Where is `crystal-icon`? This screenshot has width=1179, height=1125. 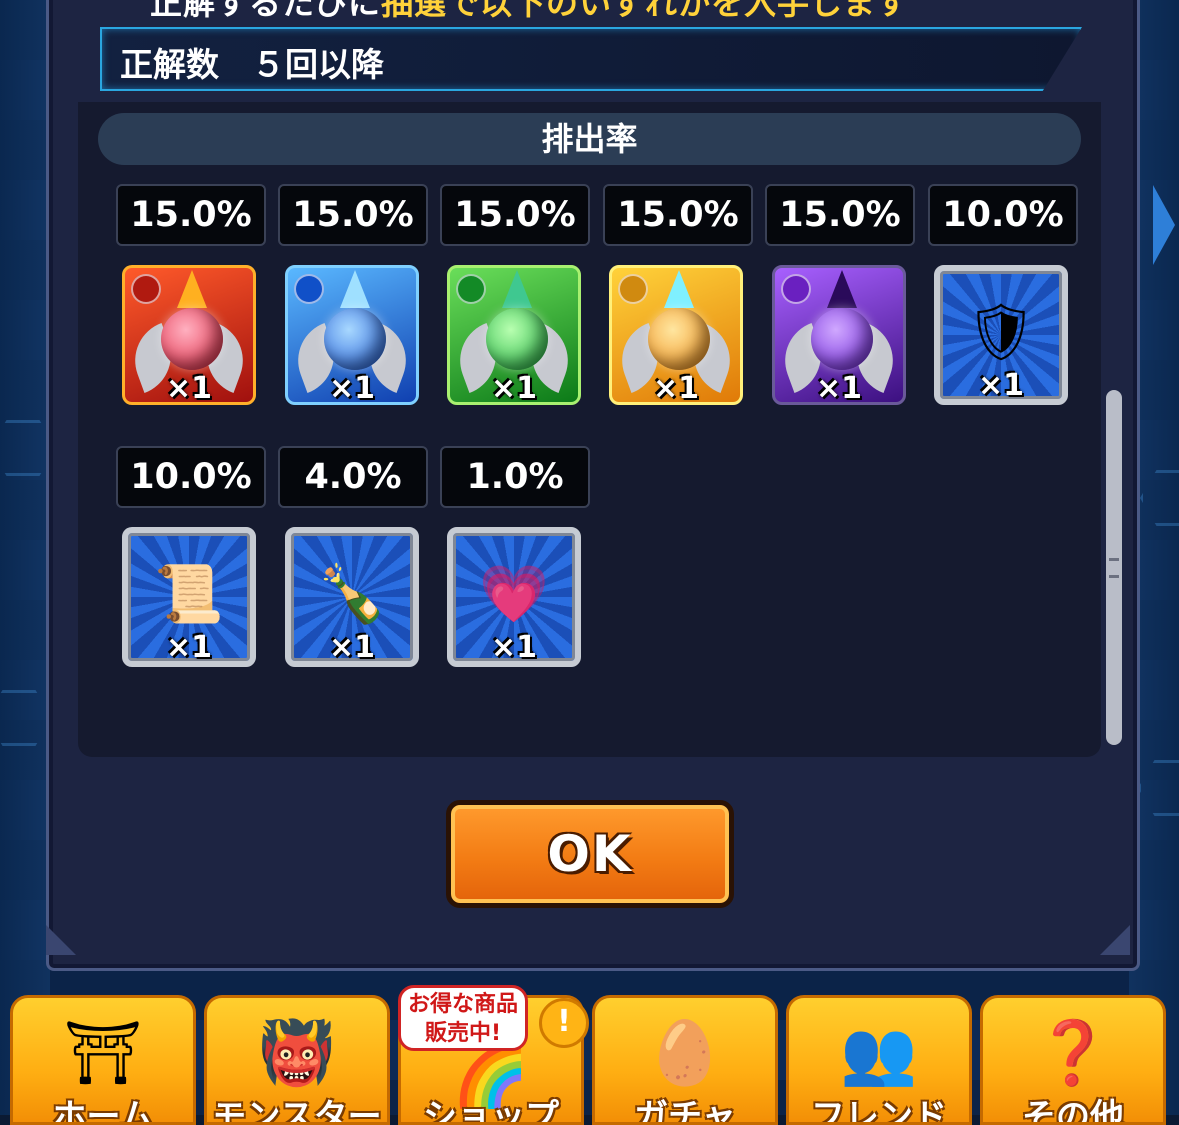 crystal-icon is located at coordinates (355, 289).